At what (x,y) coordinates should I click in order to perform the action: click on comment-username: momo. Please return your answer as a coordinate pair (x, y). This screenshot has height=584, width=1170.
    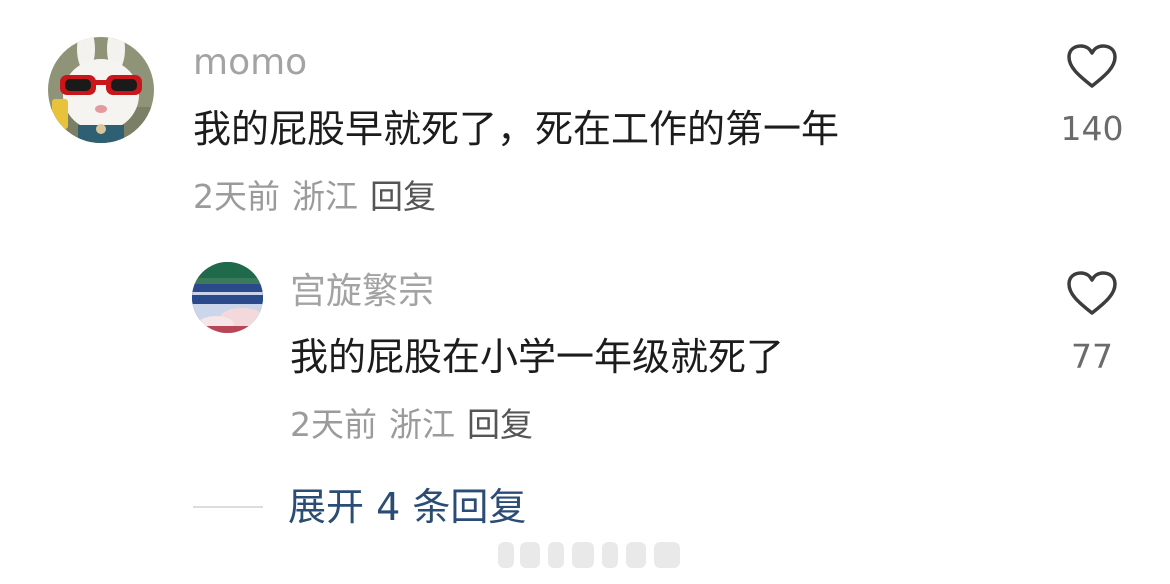
    Looking at the image, I should click on (250, 63).